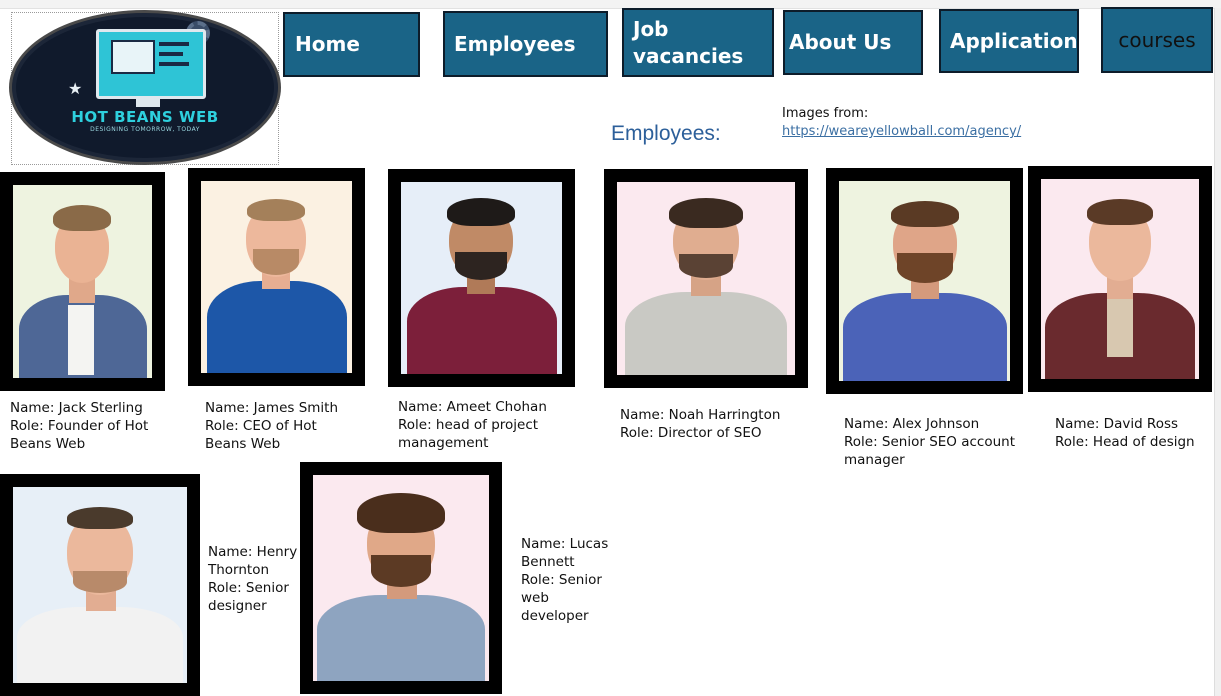 This screenshot has height=696, width=1221. Describe the element at coordinates (706, 278) in the screenshot. I see `employee-photo-noah-harrington` at that location.